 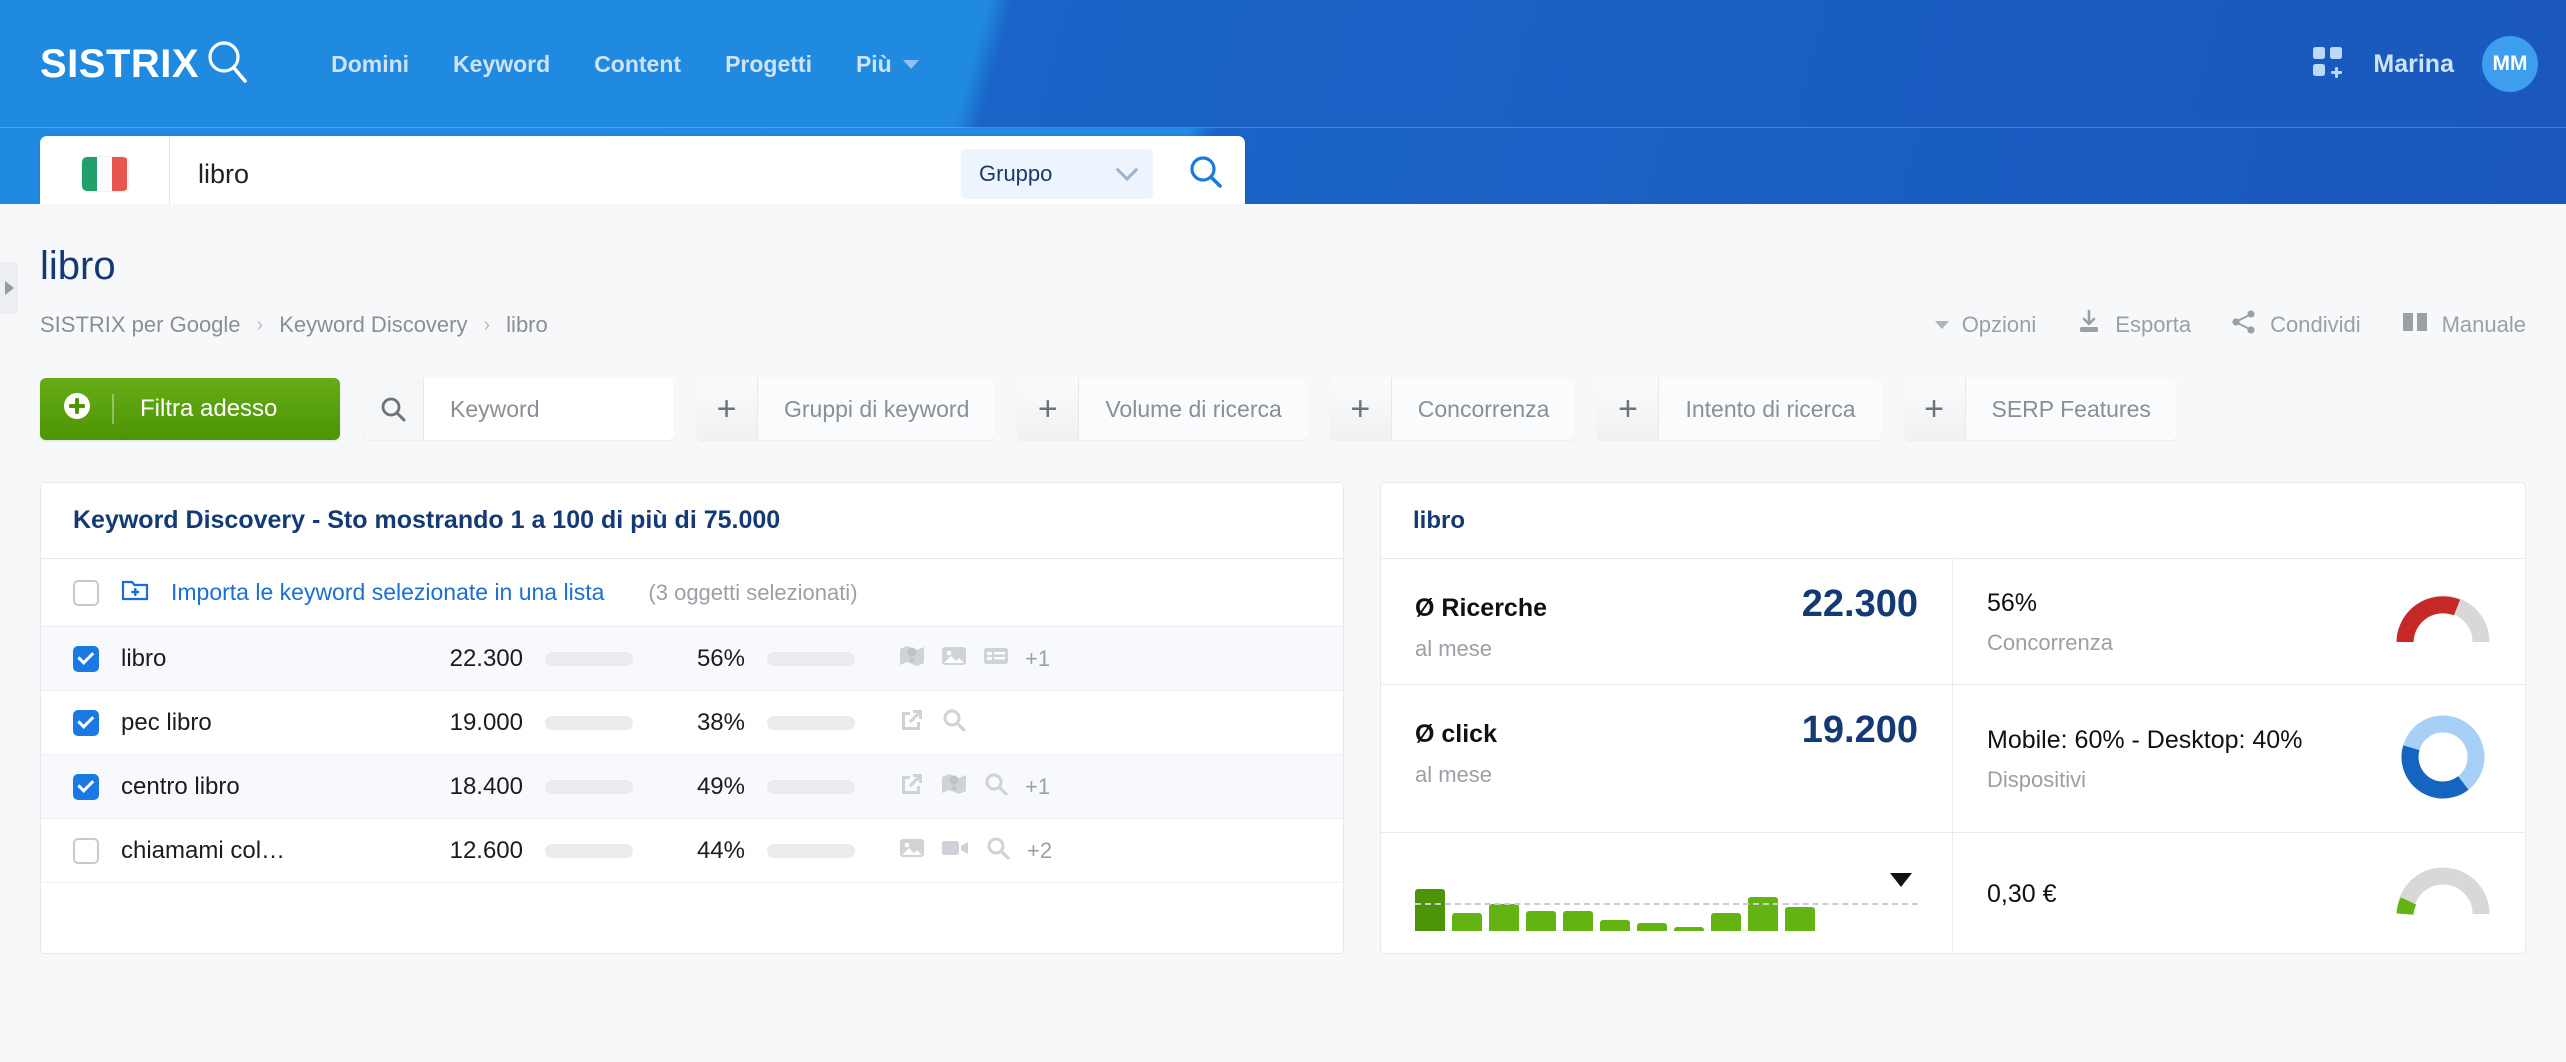 I want to click on search-input, so click(x=565, y=174).